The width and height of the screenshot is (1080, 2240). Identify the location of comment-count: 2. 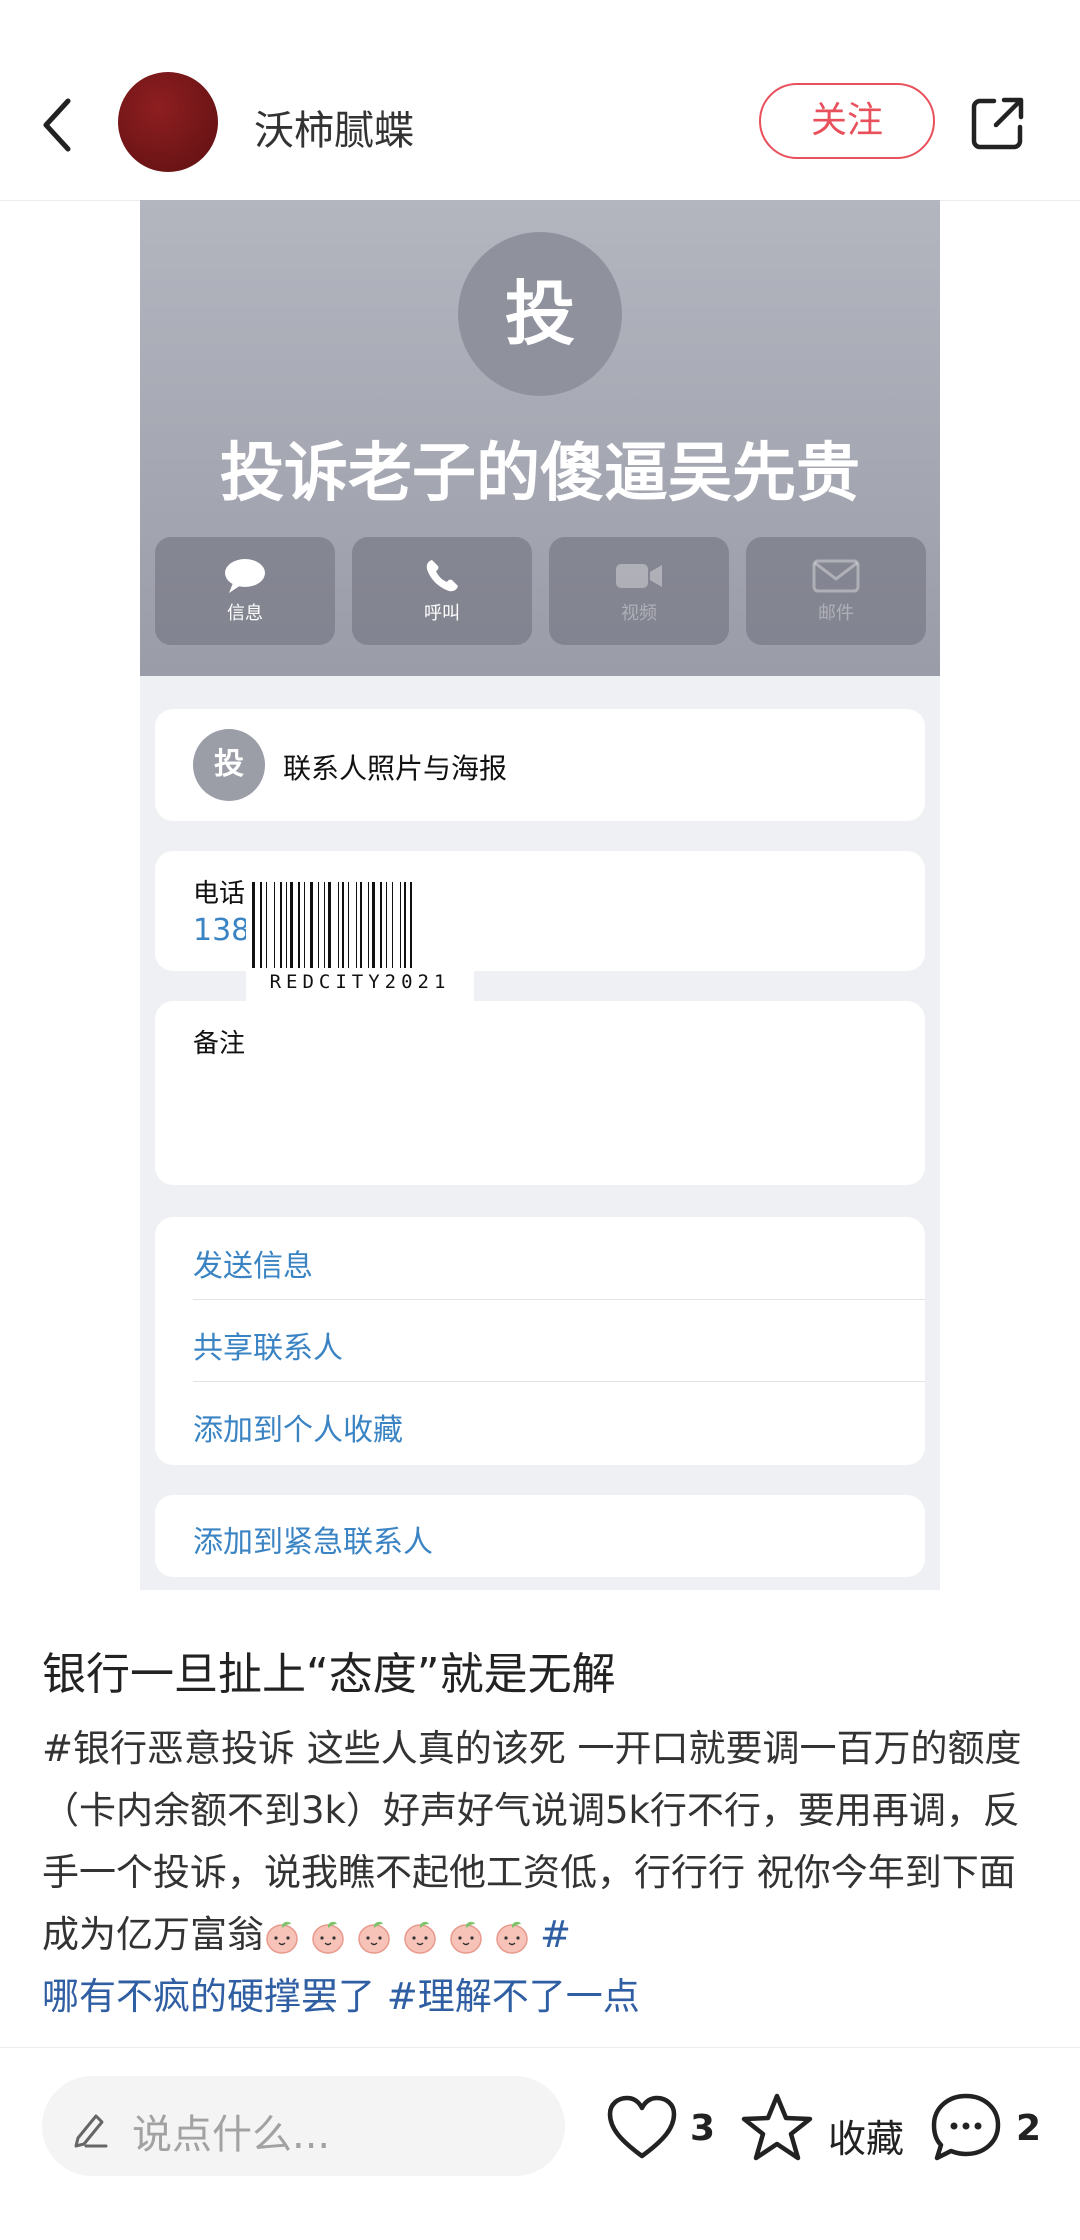
(1029, 2128).